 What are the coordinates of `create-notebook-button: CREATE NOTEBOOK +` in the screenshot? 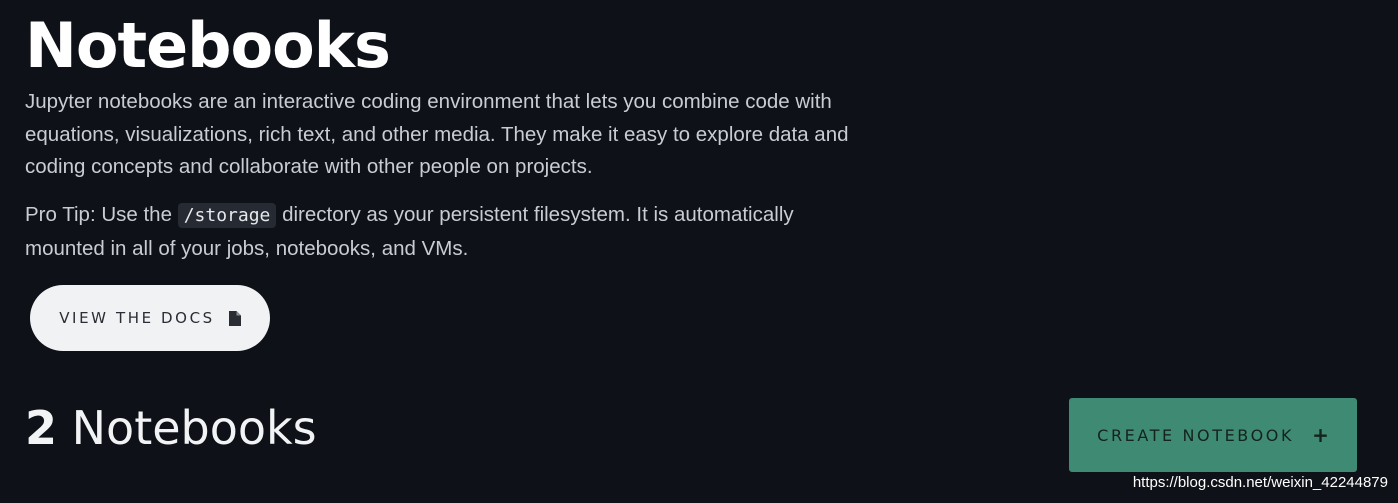 It's located at (1213, 435).